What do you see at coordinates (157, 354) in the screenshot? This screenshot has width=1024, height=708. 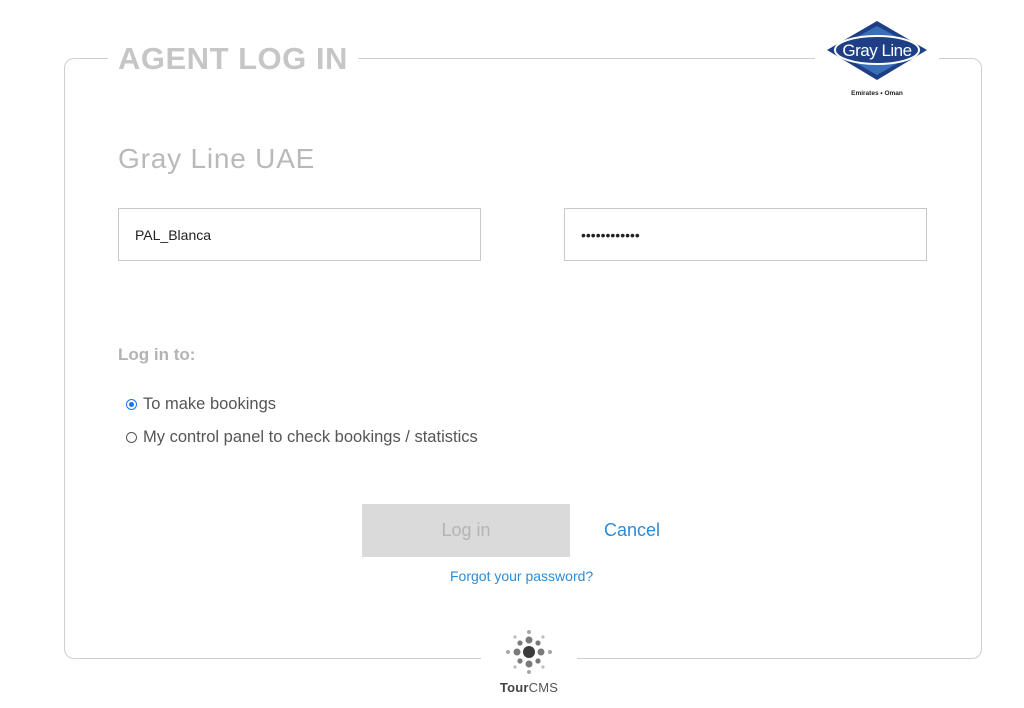 I see `login-to-label: Log in to:` at bounding box center [157, 354].